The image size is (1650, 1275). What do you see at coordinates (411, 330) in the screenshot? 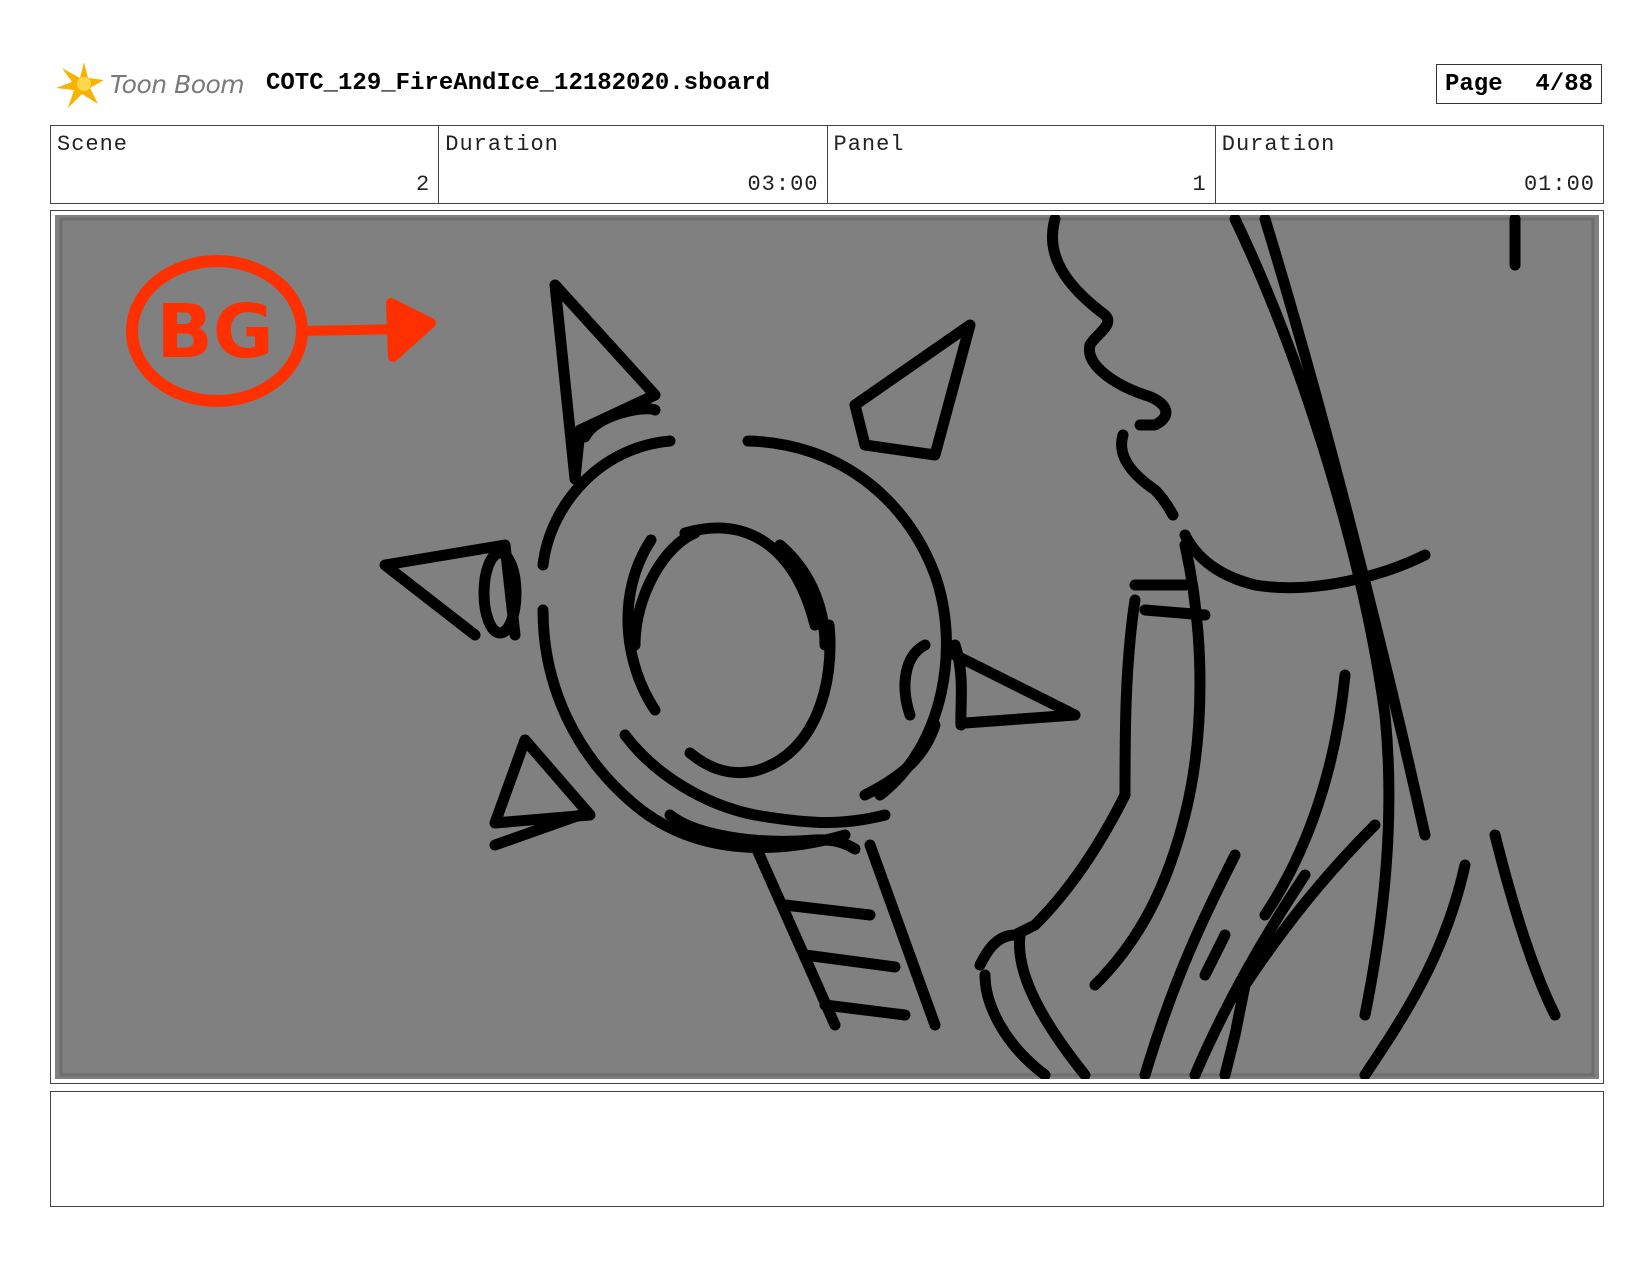
I see `bg-arrow-head` at bounding box center [411, 330].